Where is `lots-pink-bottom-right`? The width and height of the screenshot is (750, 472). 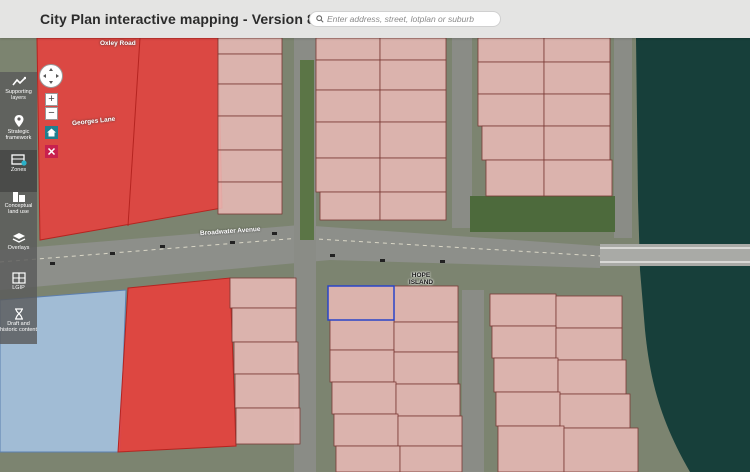
lots-pink-bottom-right is located at coordinates (564, 382).